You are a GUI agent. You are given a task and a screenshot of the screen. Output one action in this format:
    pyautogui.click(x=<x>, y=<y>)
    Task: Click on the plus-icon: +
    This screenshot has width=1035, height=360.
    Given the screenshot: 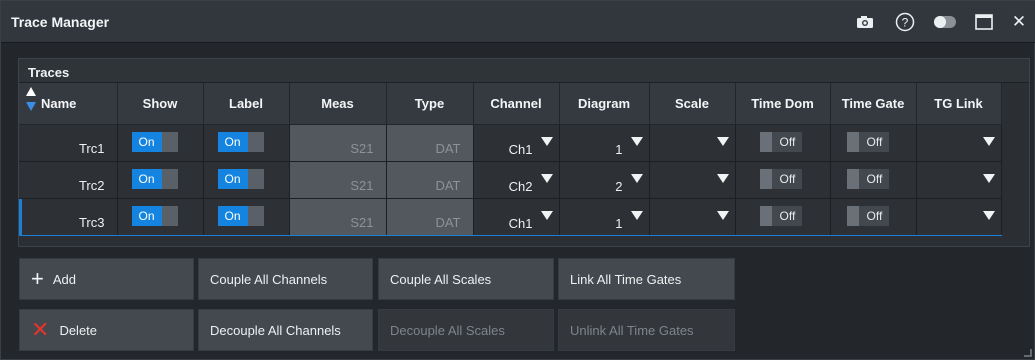 What is the action you would take?
    pyautogui.click(x=37, y=278)
    